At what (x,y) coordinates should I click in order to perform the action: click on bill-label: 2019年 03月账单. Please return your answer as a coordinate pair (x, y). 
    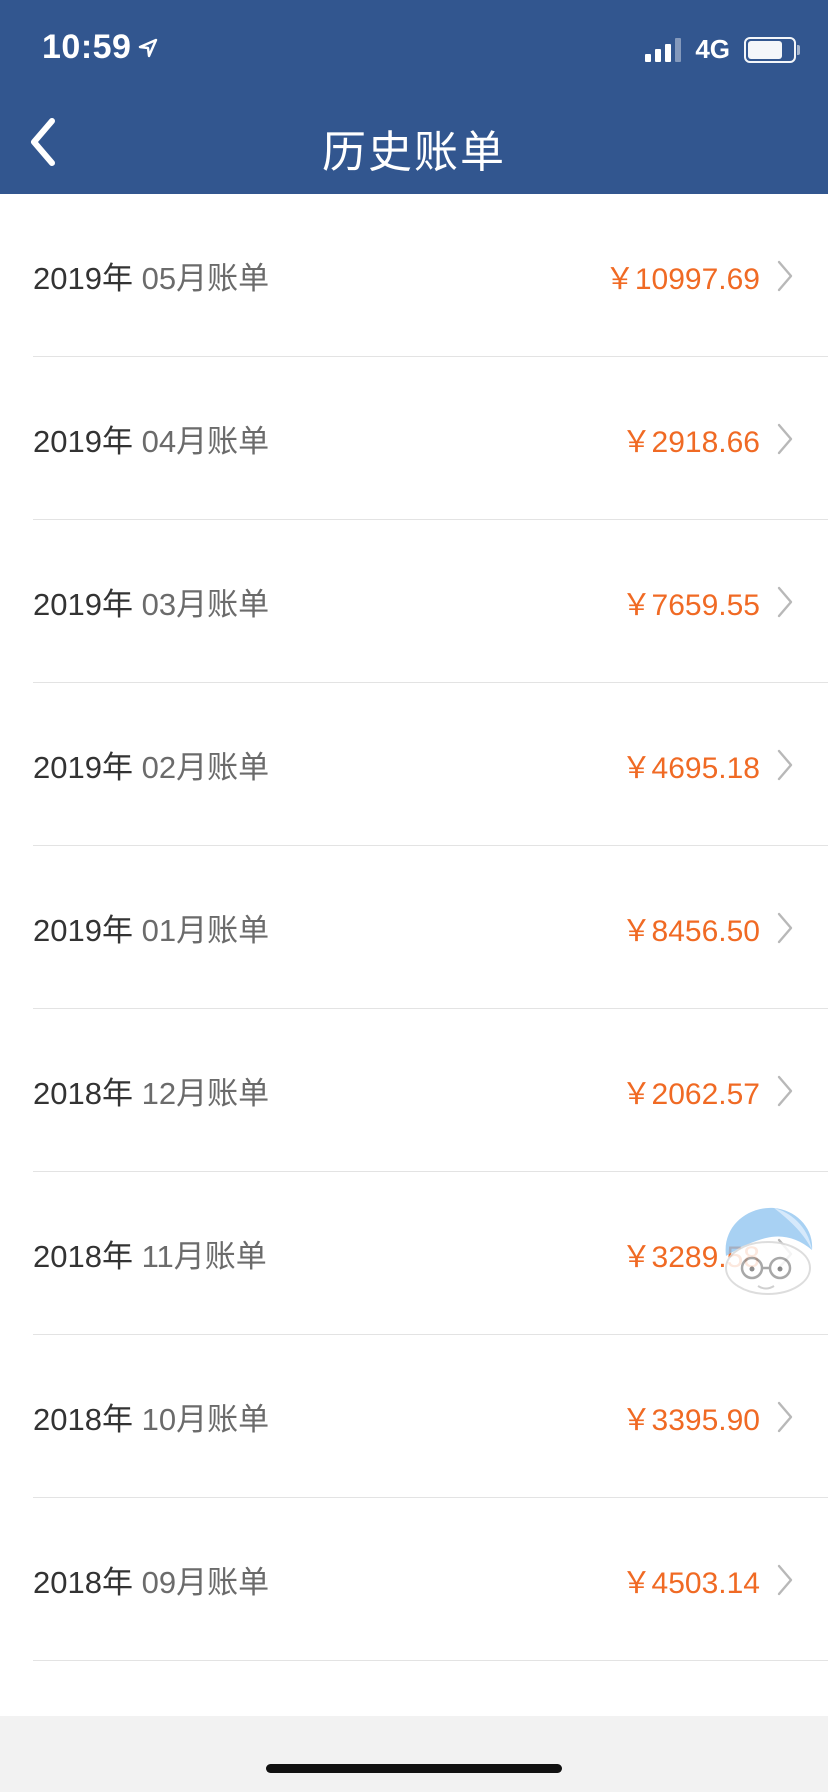
    Looking at the image, I should click on (151, 601).